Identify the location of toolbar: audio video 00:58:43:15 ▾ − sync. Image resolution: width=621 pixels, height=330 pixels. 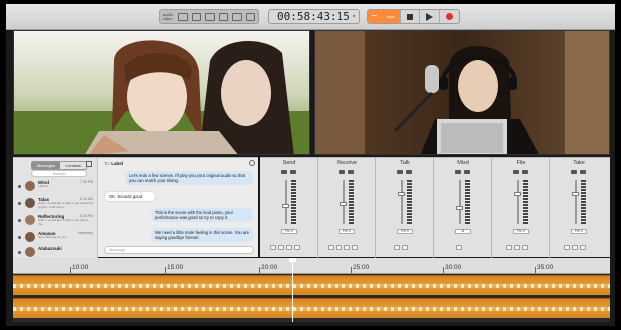
(310, 17).